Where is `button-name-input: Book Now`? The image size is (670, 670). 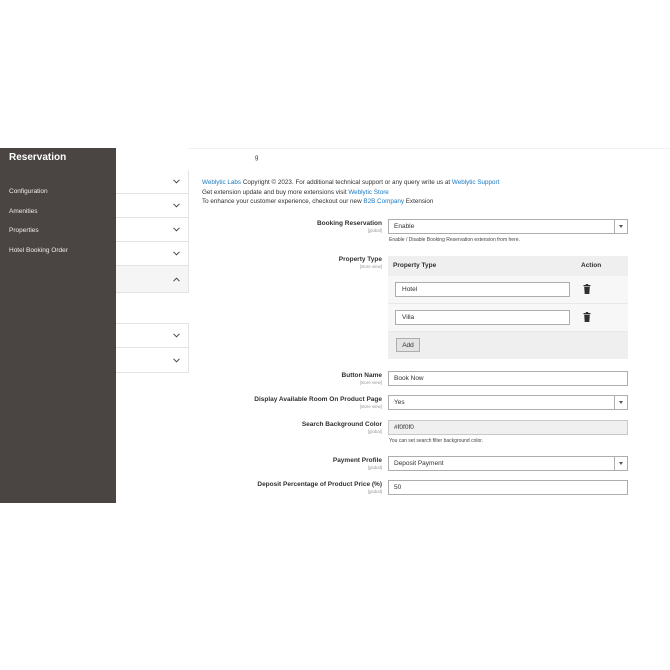
button-name-input: Book Now is located at coordinates (508, 378).